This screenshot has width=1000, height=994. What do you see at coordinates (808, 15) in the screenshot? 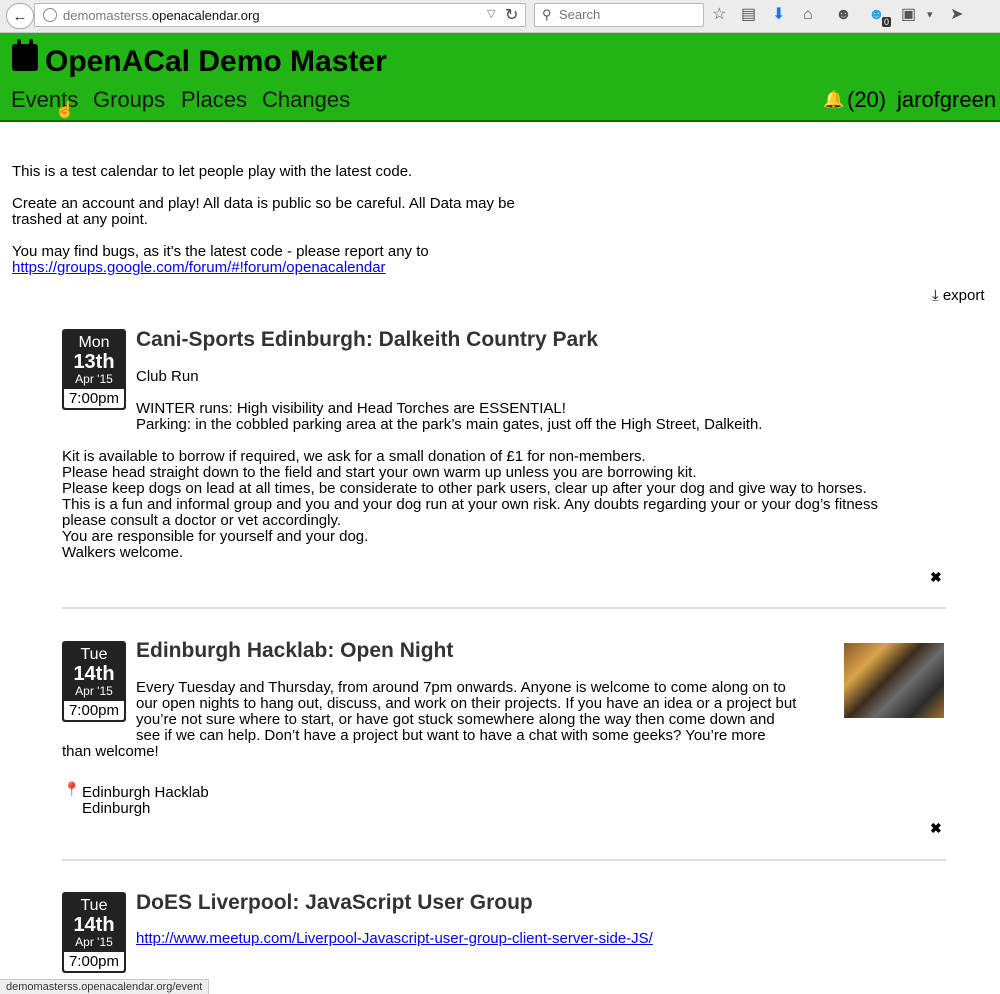
I see `home-icon: ⌂` at bounding box center [808, 15].